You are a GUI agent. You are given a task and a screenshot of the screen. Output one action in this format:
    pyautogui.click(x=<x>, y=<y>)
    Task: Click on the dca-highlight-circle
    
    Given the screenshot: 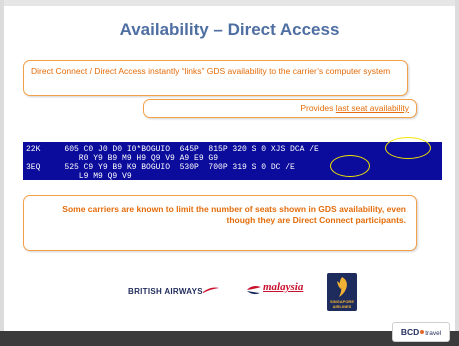 What is the action you would take?
    pyautogui.click(x=408, y=148)
    